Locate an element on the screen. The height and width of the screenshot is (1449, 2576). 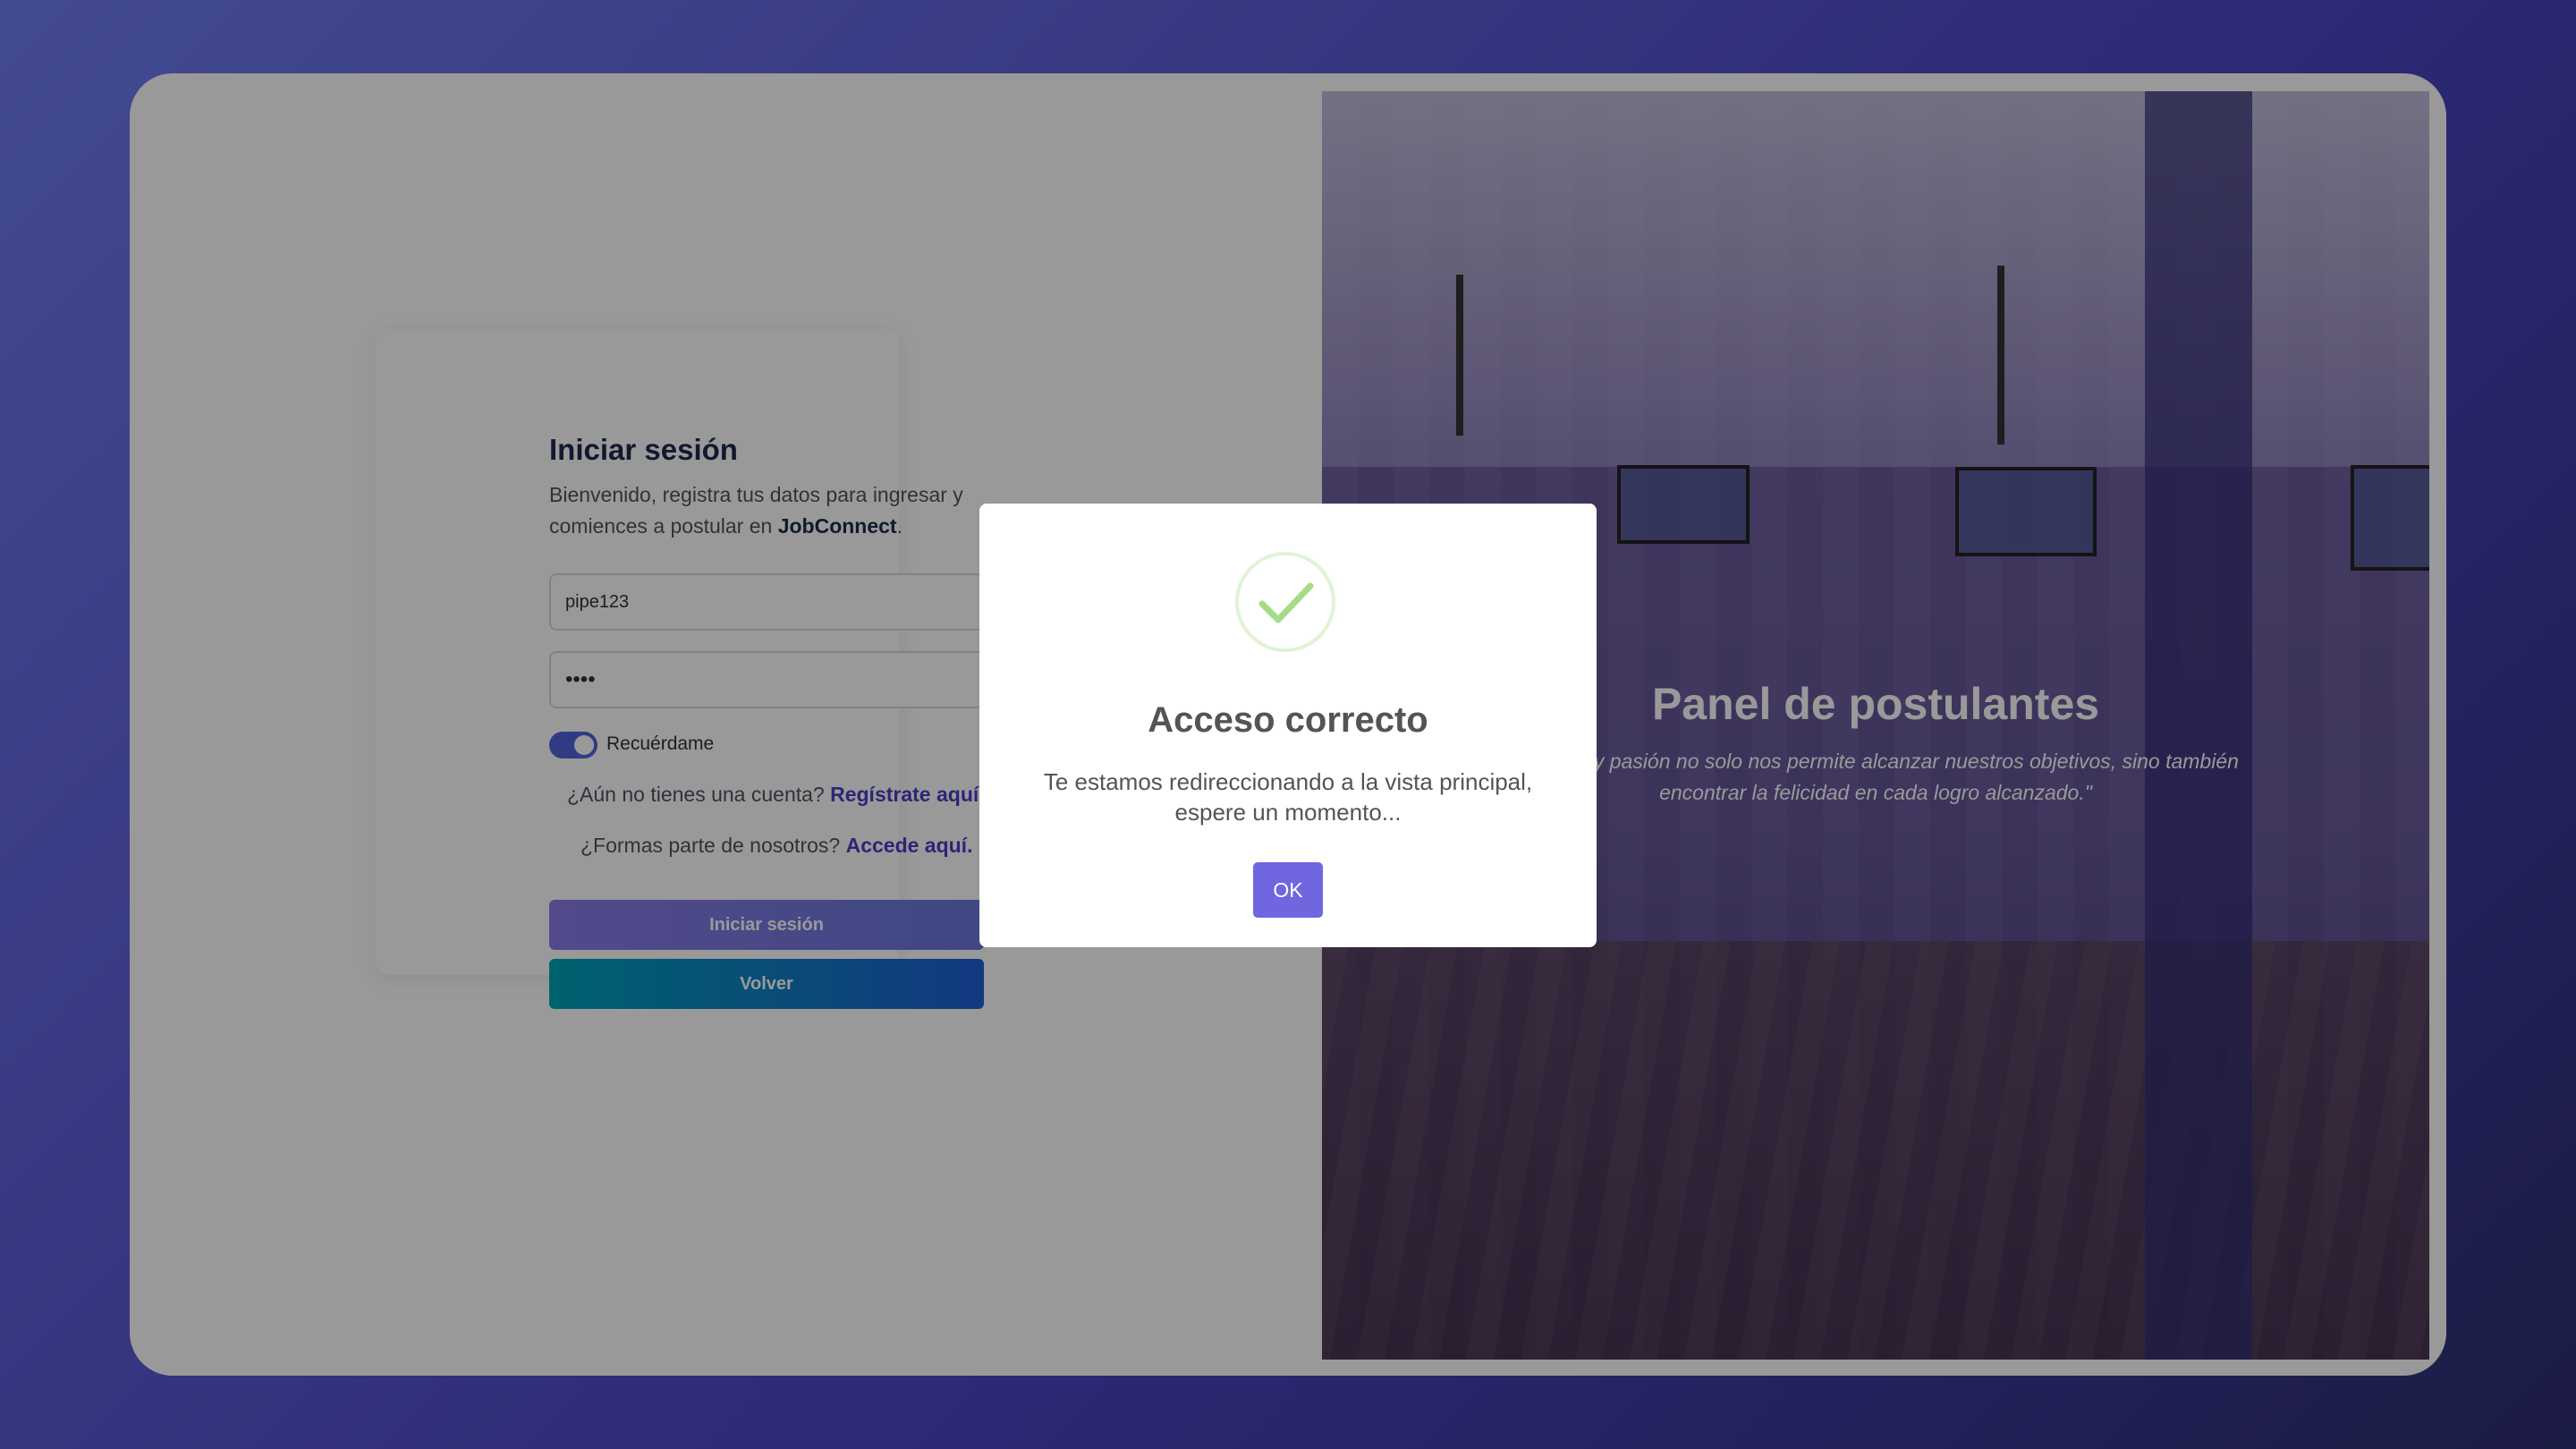
dialog-title: Acceso correcto is located at coordinates (1288, 720).